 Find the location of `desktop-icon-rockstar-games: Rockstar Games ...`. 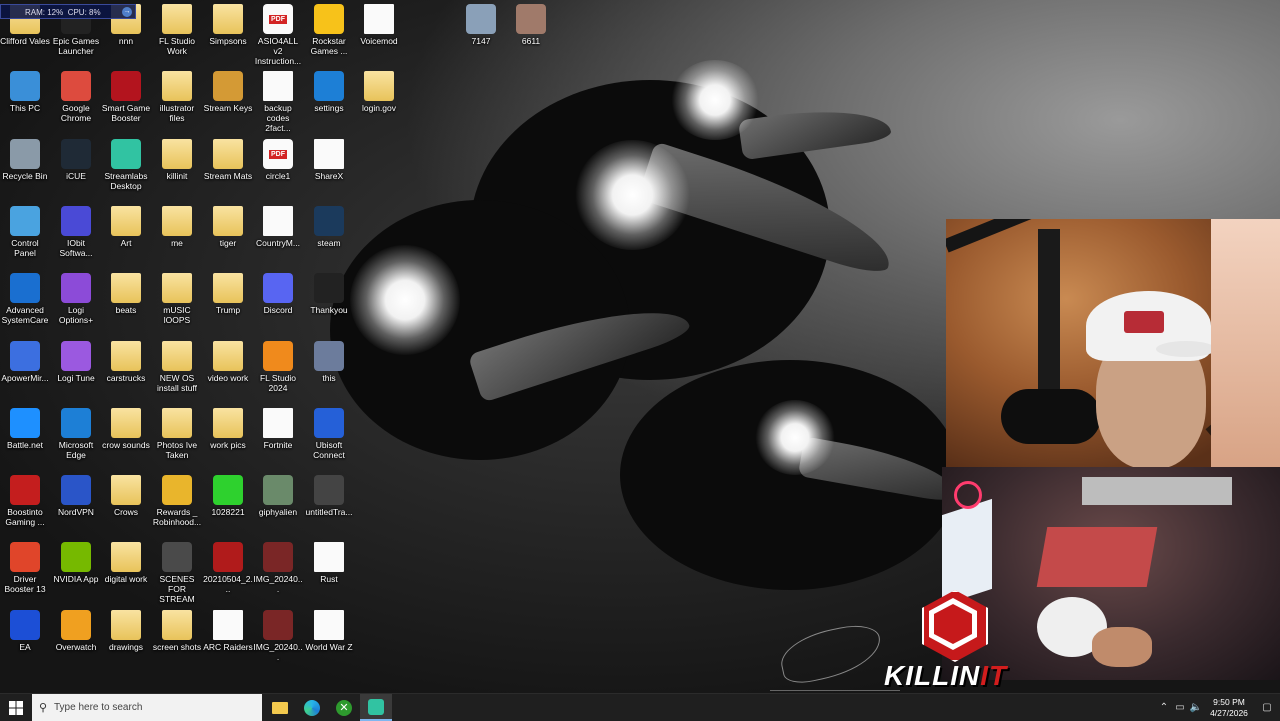

desktop-icon-rockstar-games: Rockstar Games ... is located at coordinates (329, 30).